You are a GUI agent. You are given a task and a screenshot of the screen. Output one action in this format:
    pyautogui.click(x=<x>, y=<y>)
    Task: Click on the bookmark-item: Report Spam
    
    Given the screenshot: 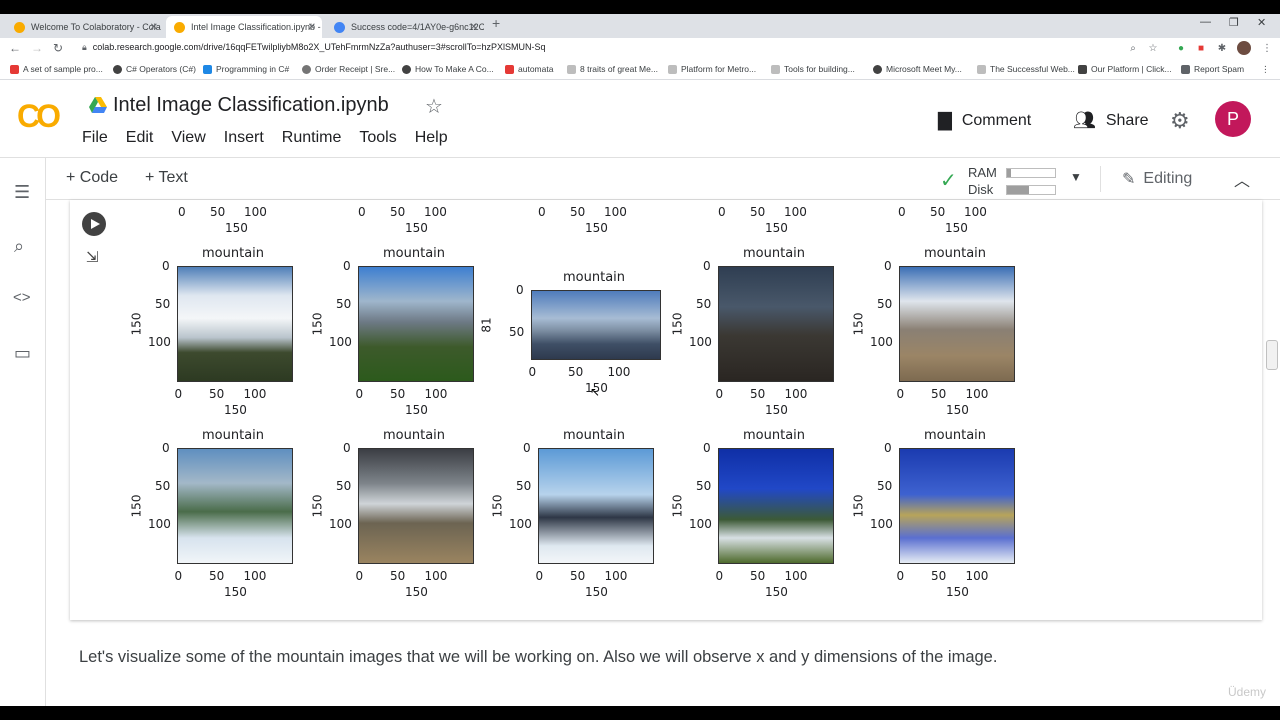 What is the action you would take?
    pyautogui.click(x=1212, y=69)
    